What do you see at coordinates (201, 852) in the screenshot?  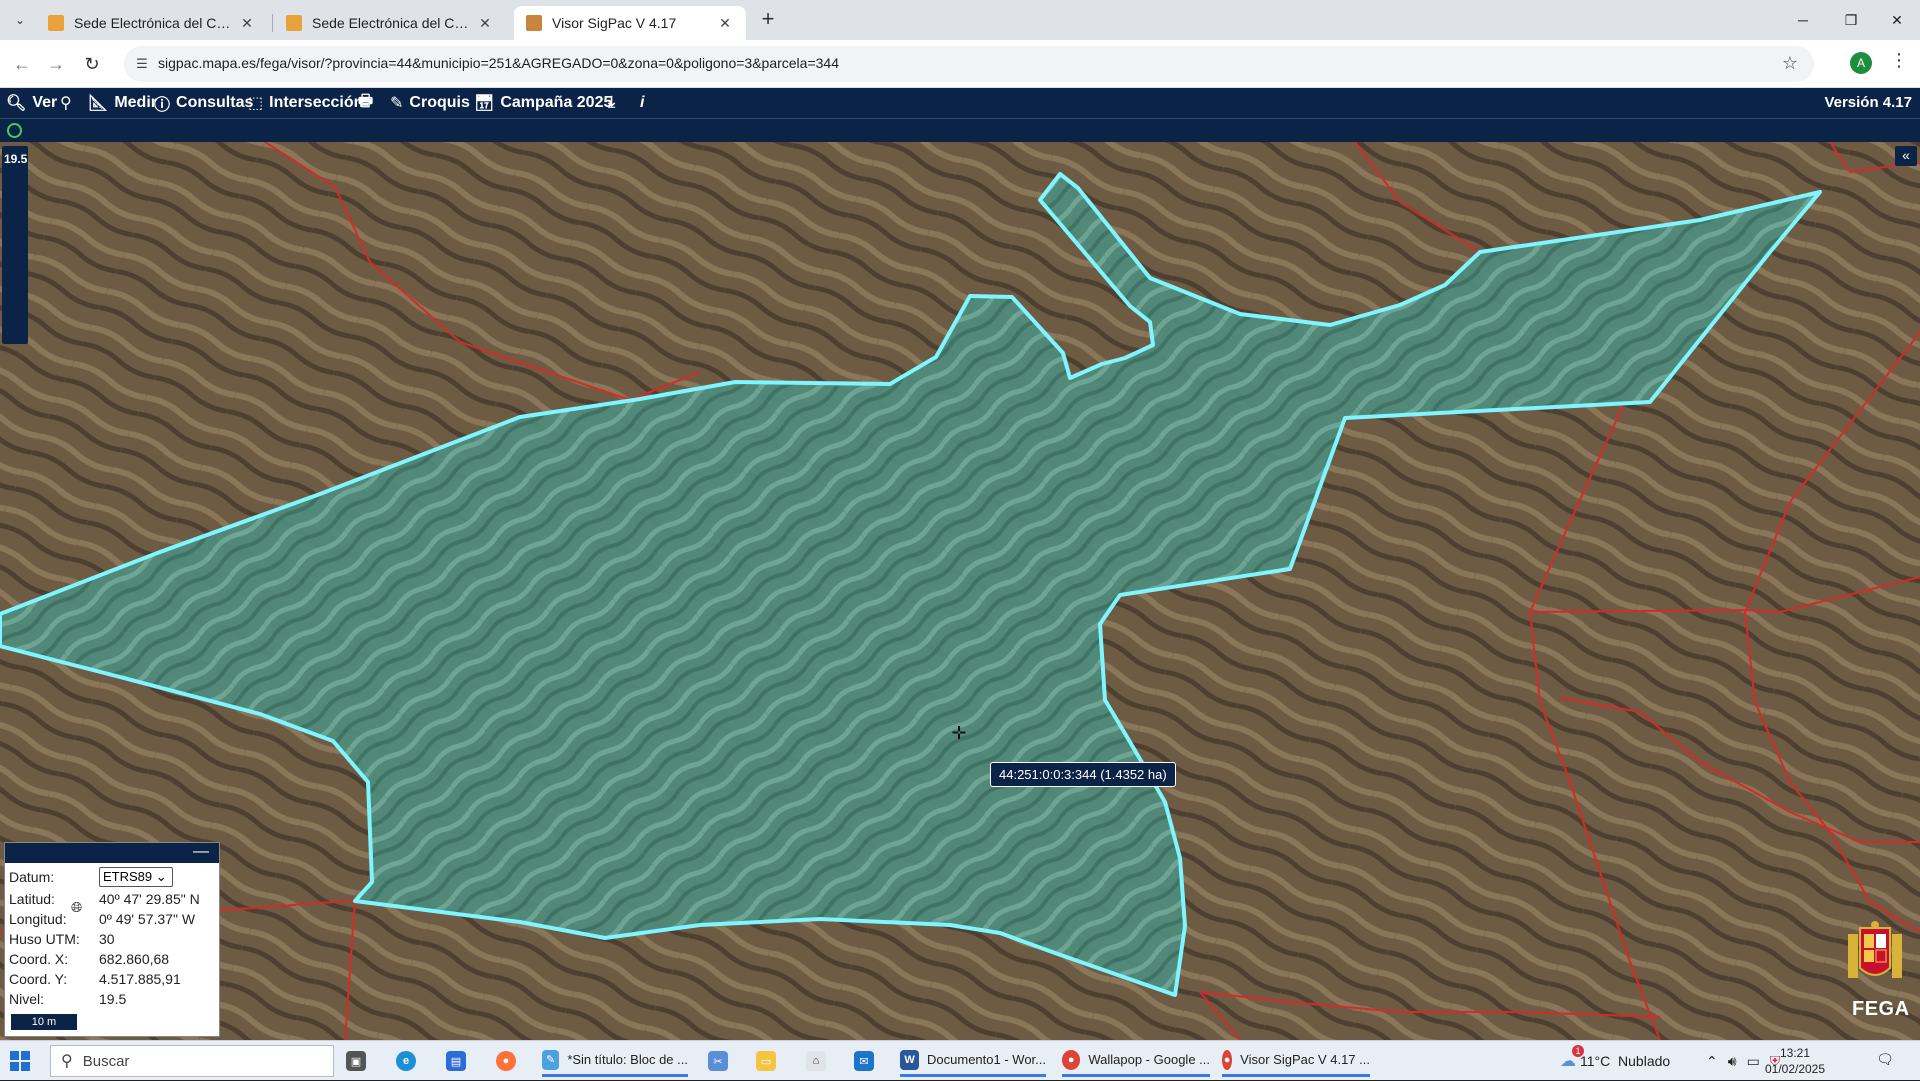 I see `minimize-panel-icon: —` at bounding box center [201, 852].